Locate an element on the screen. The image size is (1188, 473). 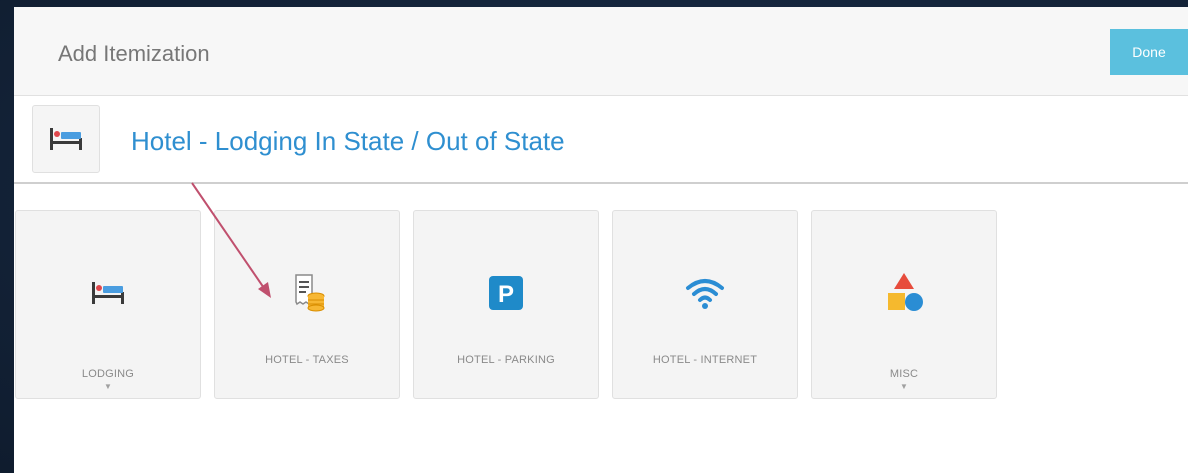
tile-label: MISC is located at coordinates (904, 374).